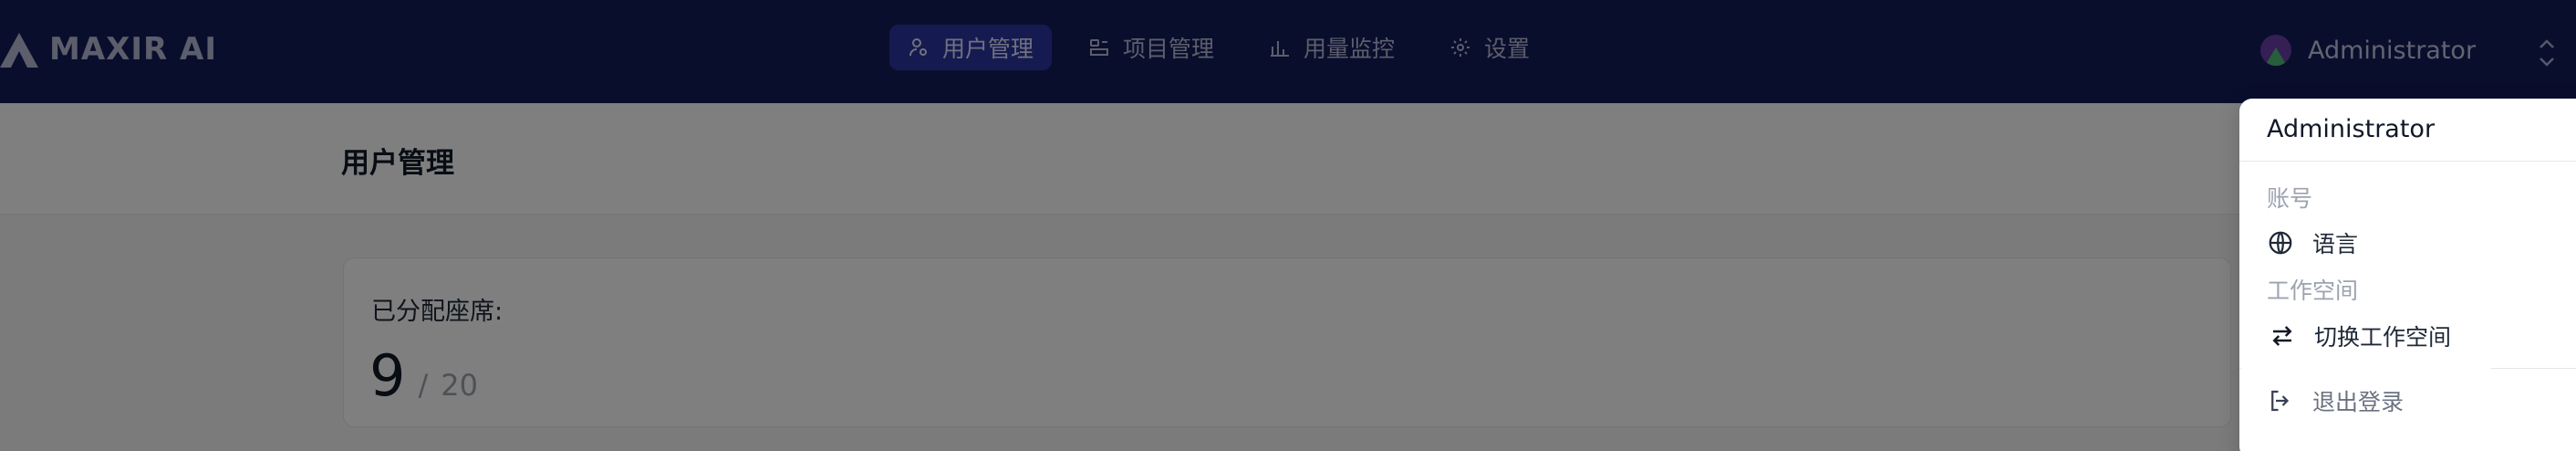 This screenshot has width=2576, height=451. What do you see at coordinates (2407, 161) in the screenshot?
I see `divider` at bounding box center [2407, 161].